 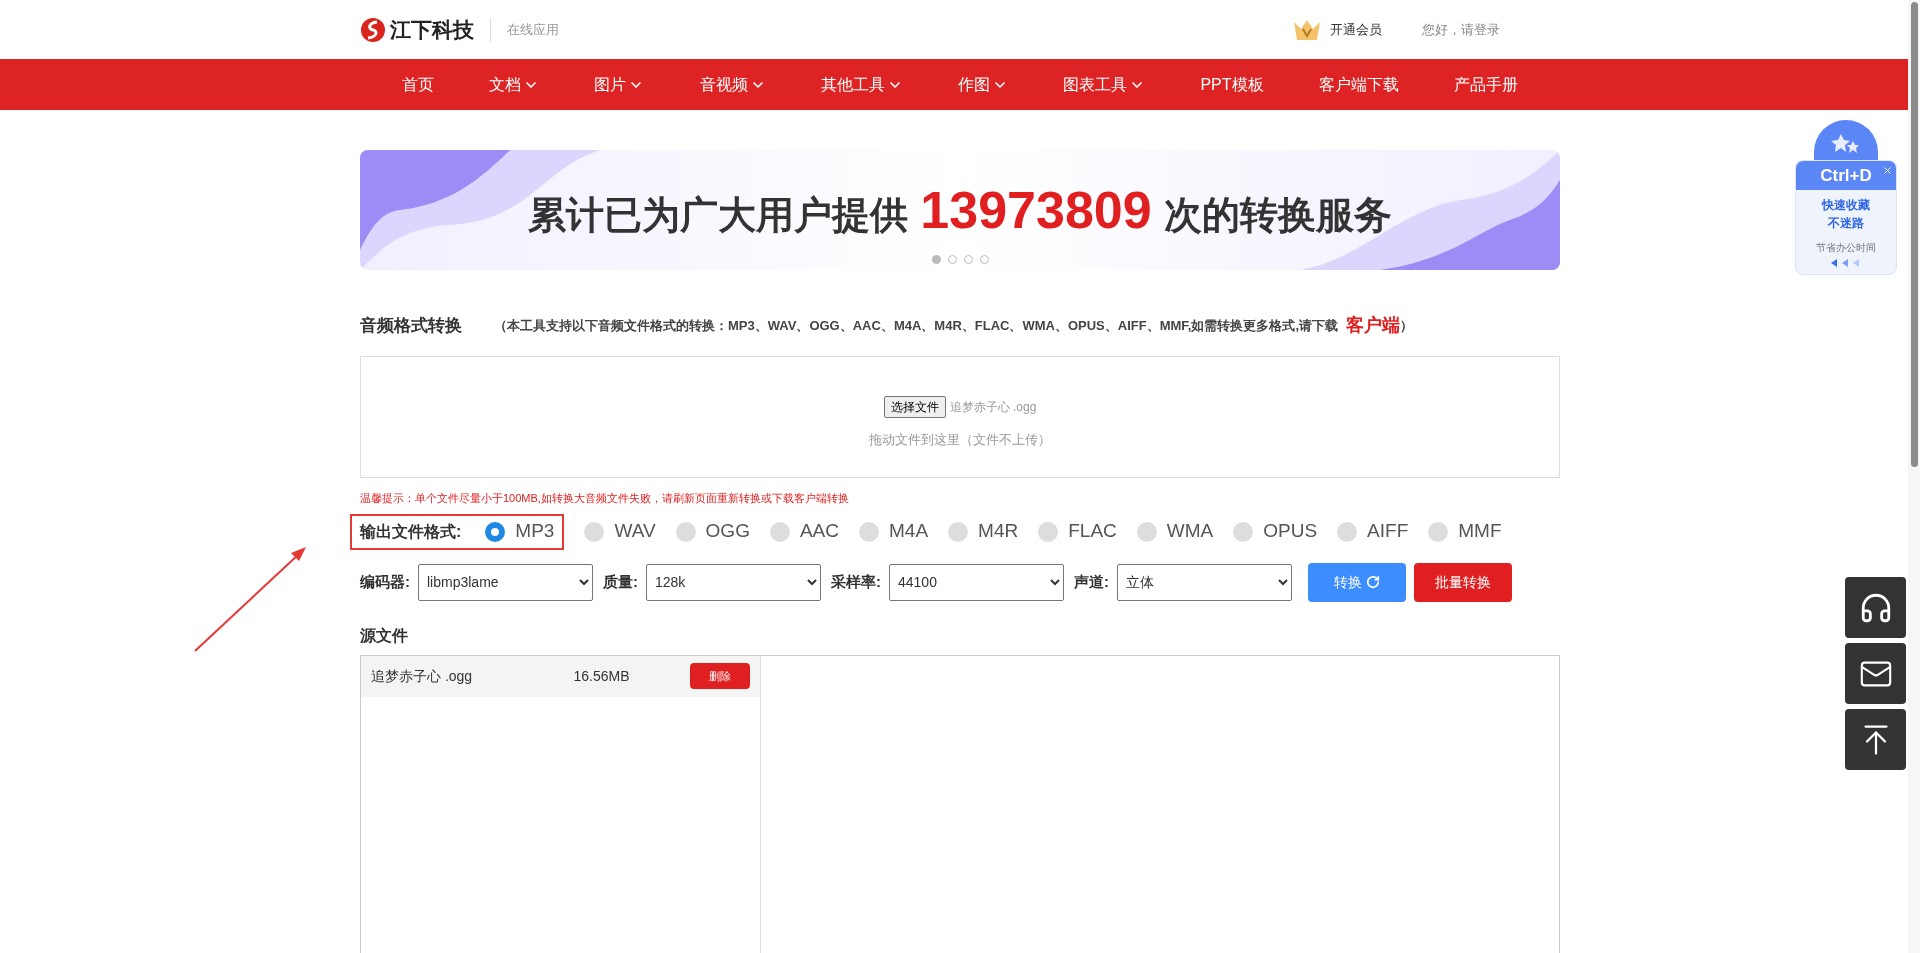 I want to click on format-radio: WMA, so click(x=1175, y=531).